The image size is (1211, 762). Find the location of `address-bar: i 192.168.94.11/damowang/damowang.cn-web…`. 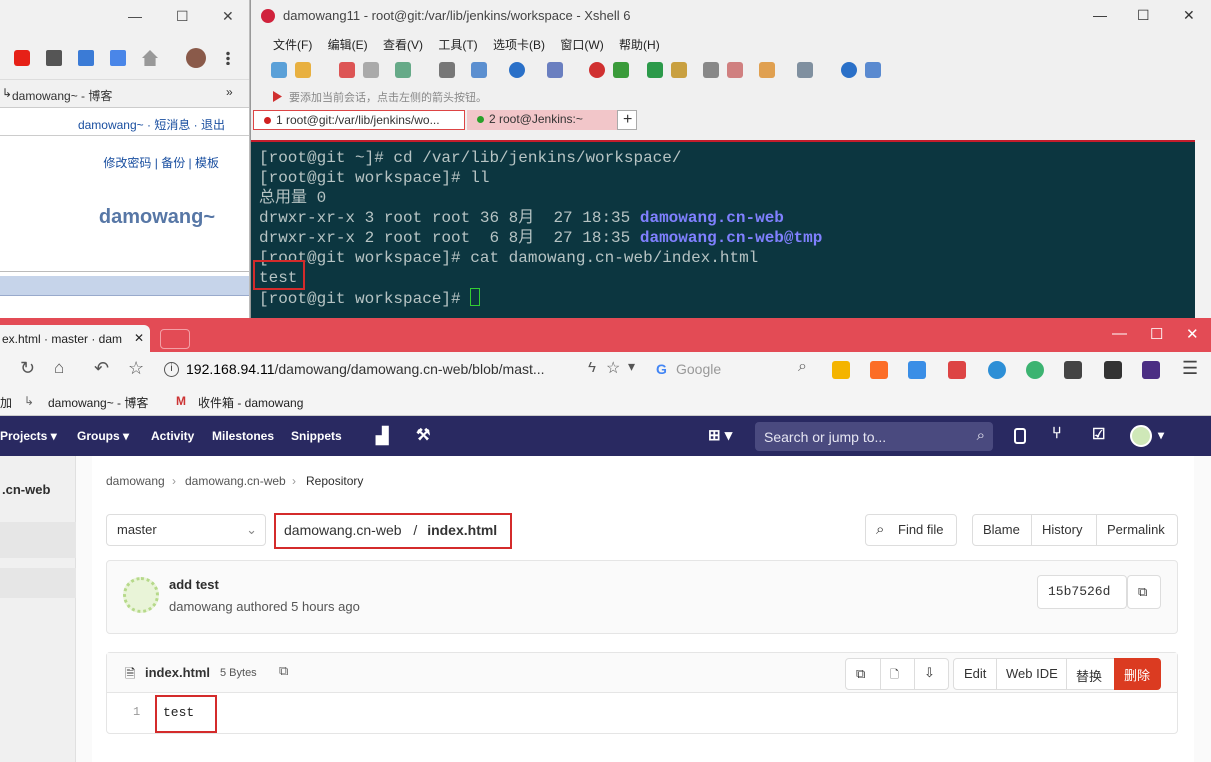

address-bar: i 192.168.94.11/damowang/damowang.cn-web… is located at coordinates (393, 370).